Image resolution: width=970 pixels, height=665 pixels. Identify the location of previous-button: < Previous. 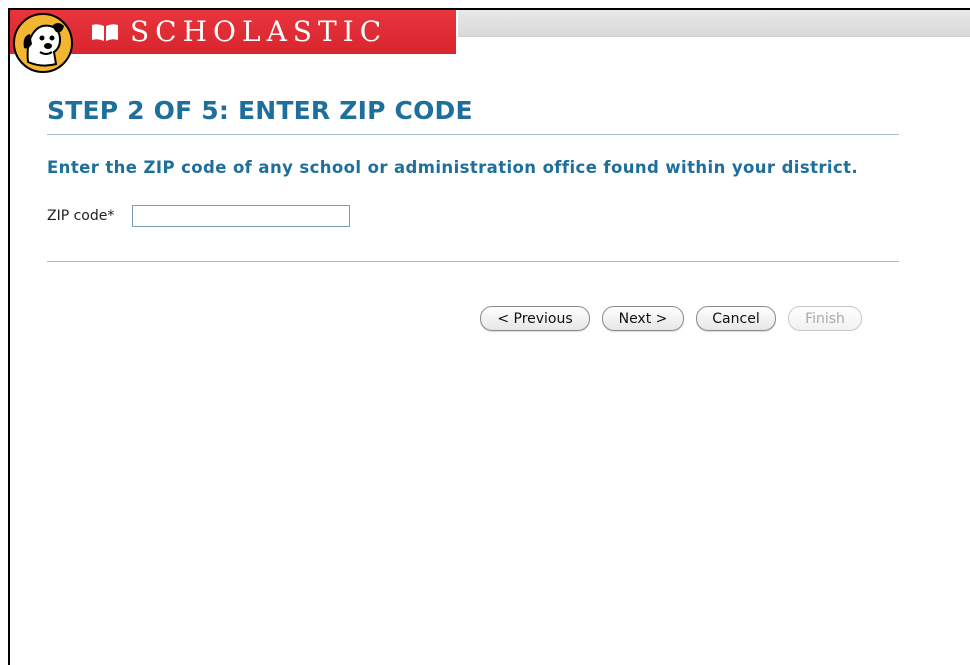
(535, 318).